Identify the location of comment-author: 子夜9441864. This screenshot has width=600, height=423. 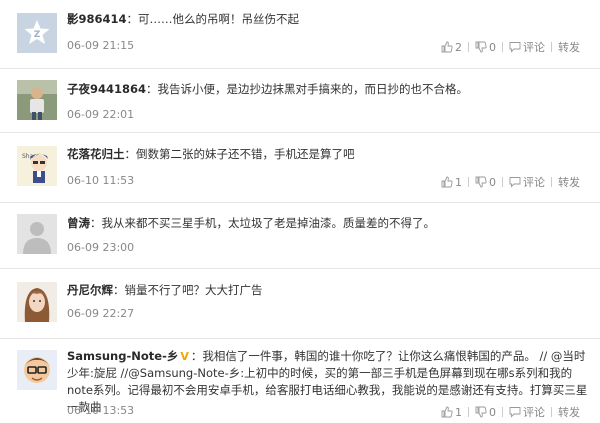
(106, 89).